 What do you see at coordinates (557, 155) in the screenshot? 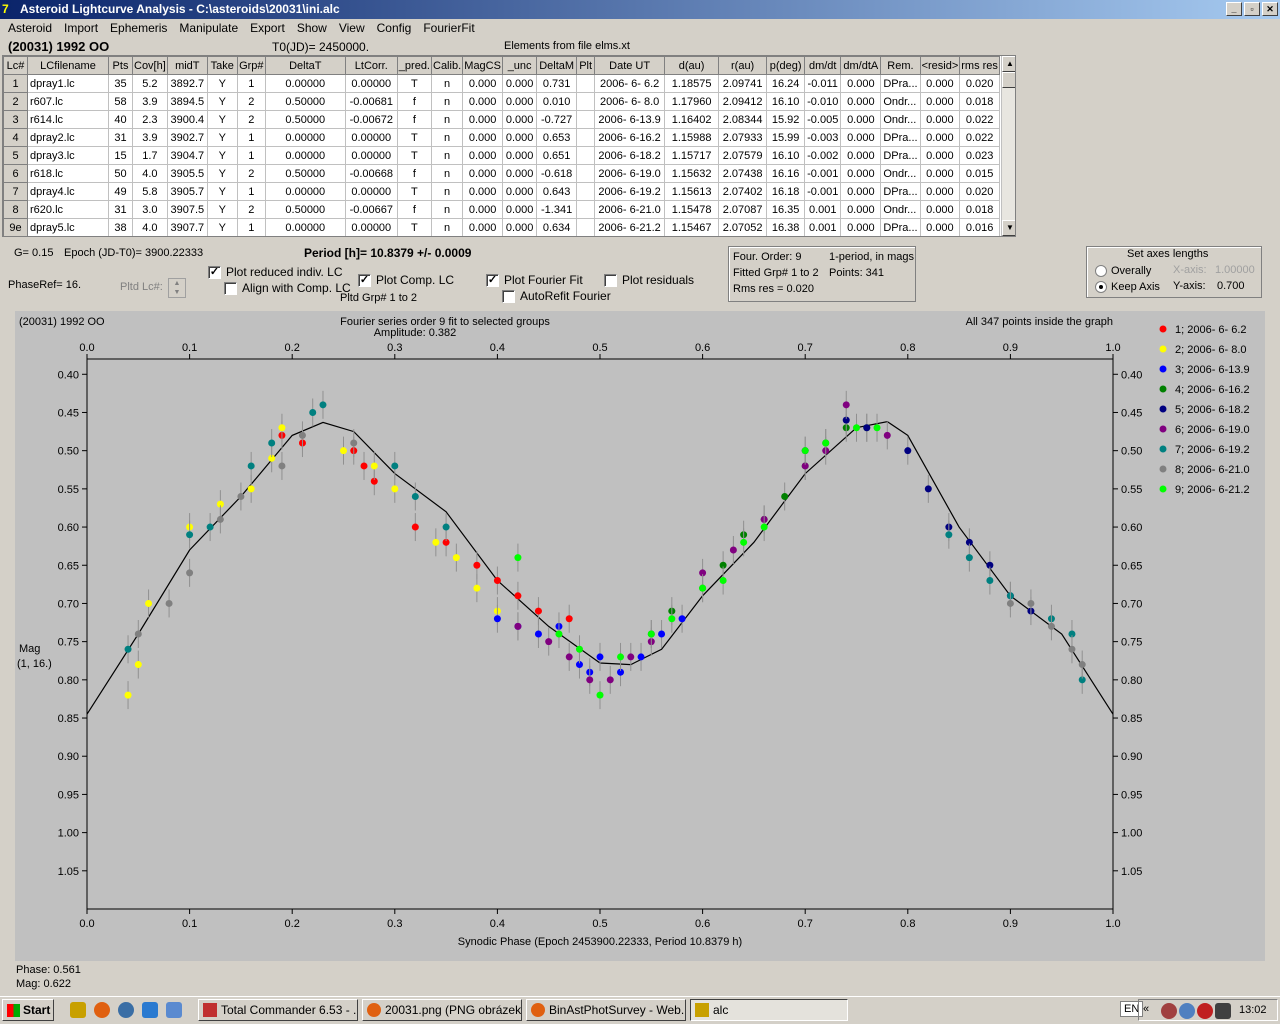
I see `table-cell: 0.651` at bounding box center [557, 155].